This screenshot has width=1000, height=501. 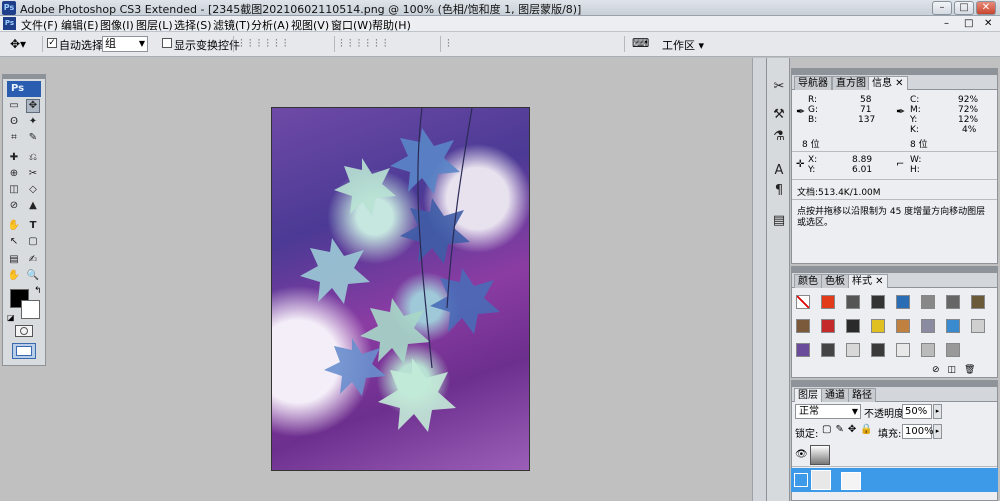 I want to click on lock-buttons-group: ▢✎✥🔒, so click(x=849, y=429).